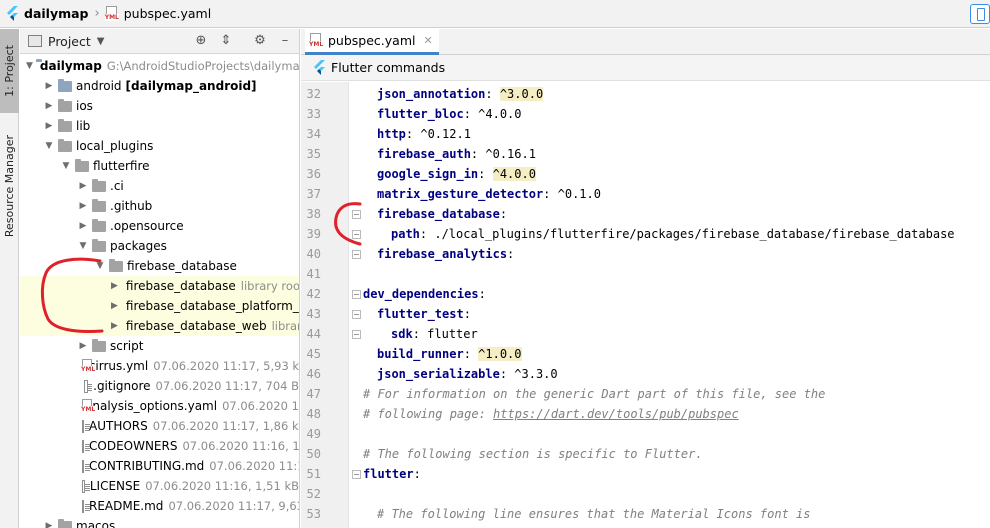  I want to click on tree-item: ▶ .github, so click(159, 206).